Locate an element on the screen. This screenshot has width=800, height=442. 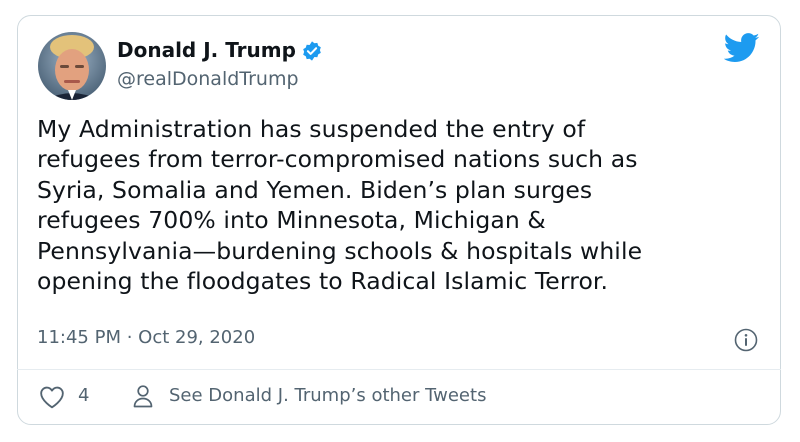
tweet-timestamp: 11:45 PM · Oct 29, 2020 is located at coordinates (146, 337).